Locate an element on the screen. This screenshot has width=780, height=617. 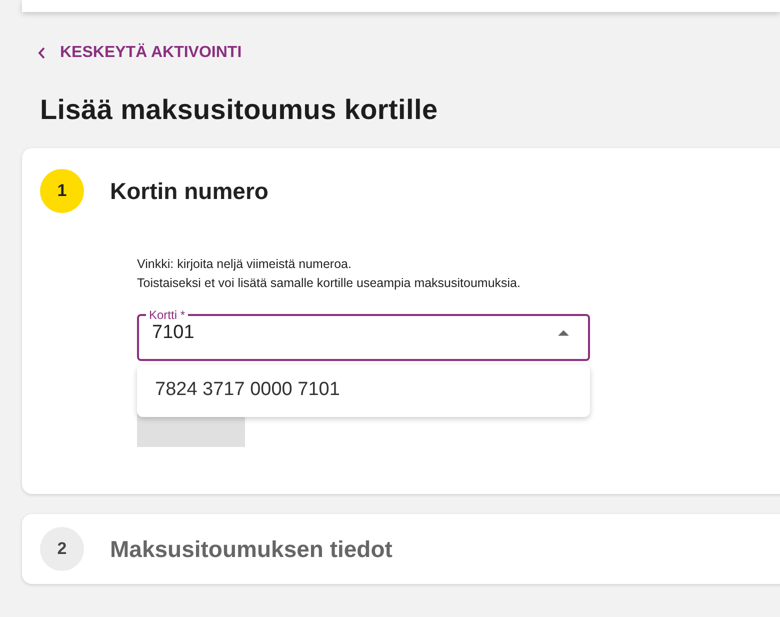
step-title: Kortin numero is located at coordinates (189, 191).